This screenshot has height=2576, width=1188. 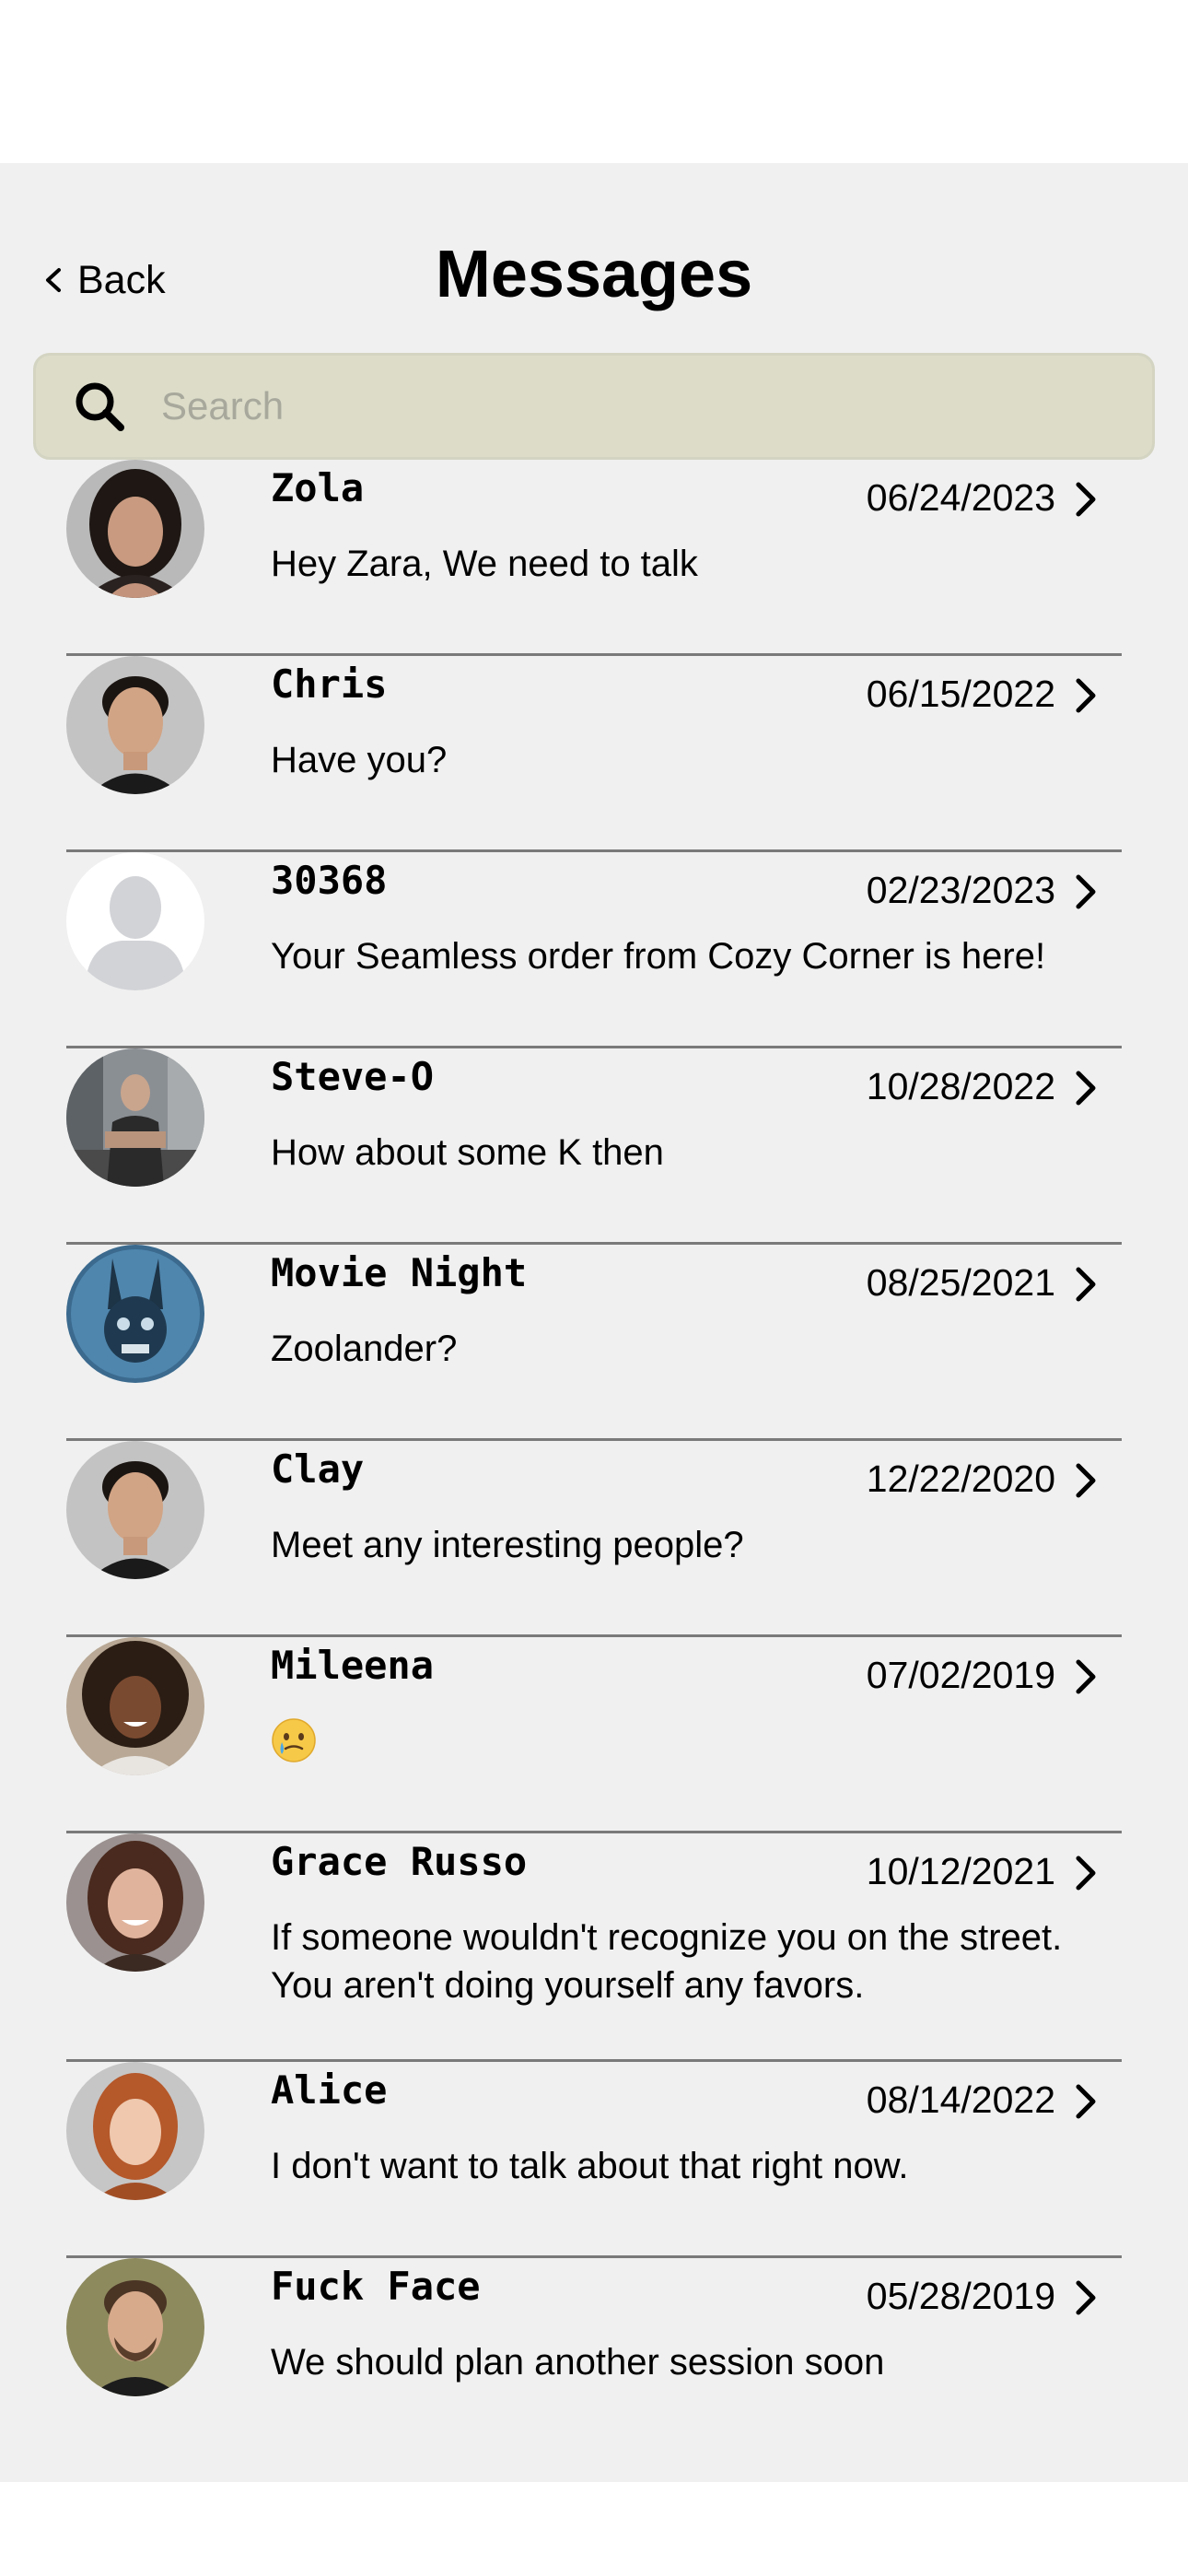 What do you see at coordinates (353, 1076) in the screenshot?
I see `contact-name: Steve-O` at bounding box center [353, 1076].